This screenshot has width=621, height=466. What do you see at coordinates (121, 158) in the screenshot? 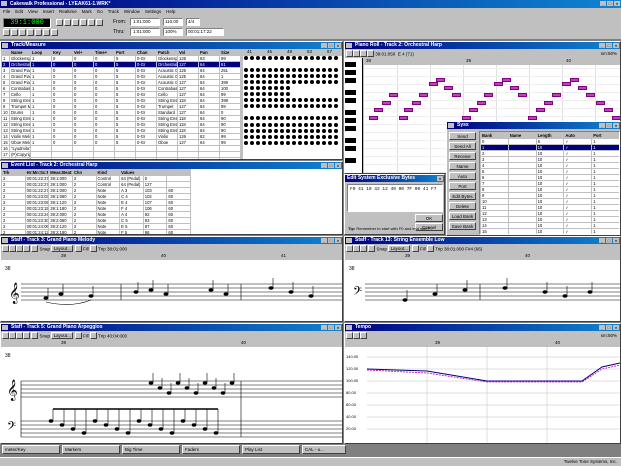
I see `track-row: 18richnagel@richnagel.net` at bounding box center [121, 158].